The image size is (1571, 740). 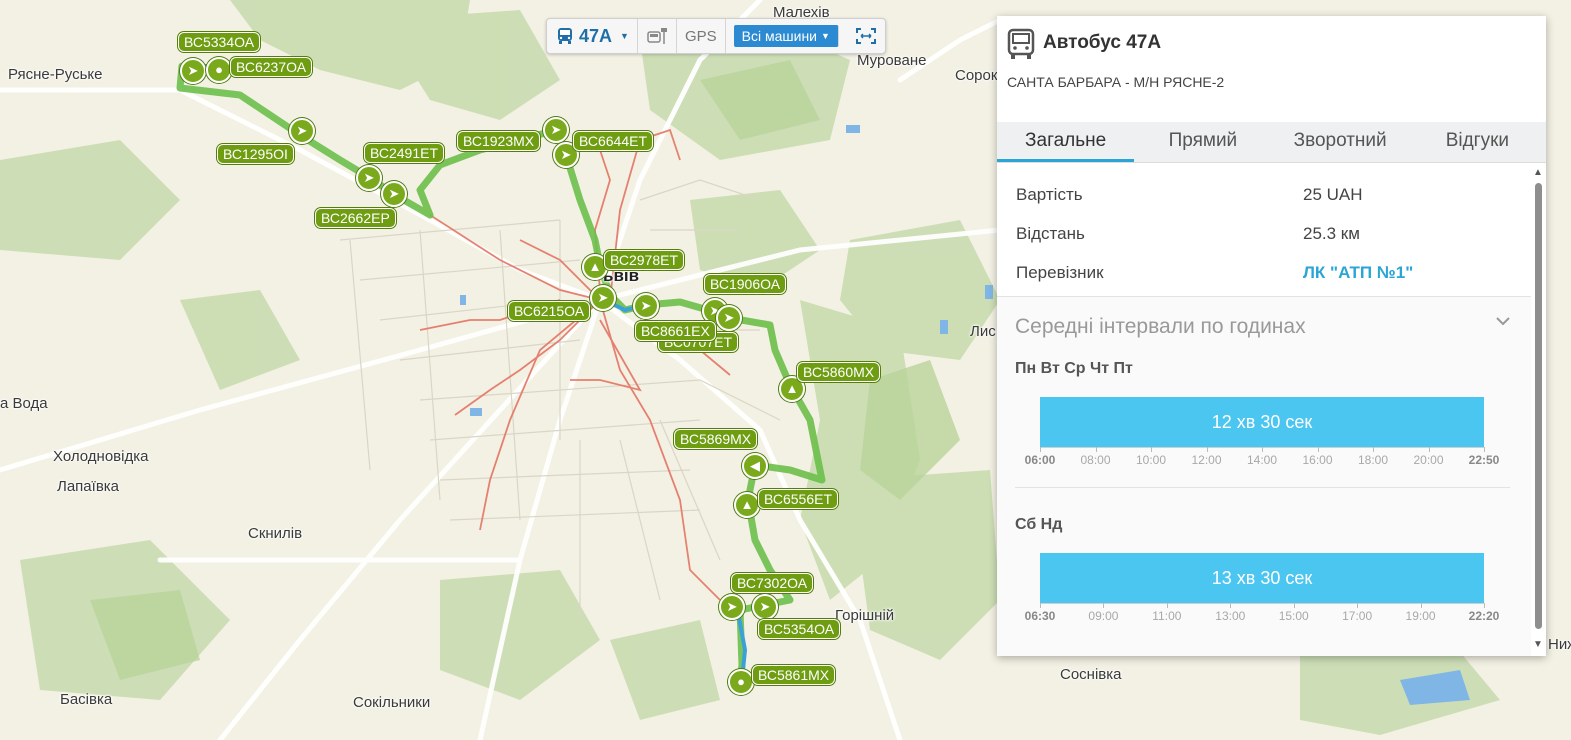 I want to click on tick-label: 17:00, so click(x=1357, y=616).